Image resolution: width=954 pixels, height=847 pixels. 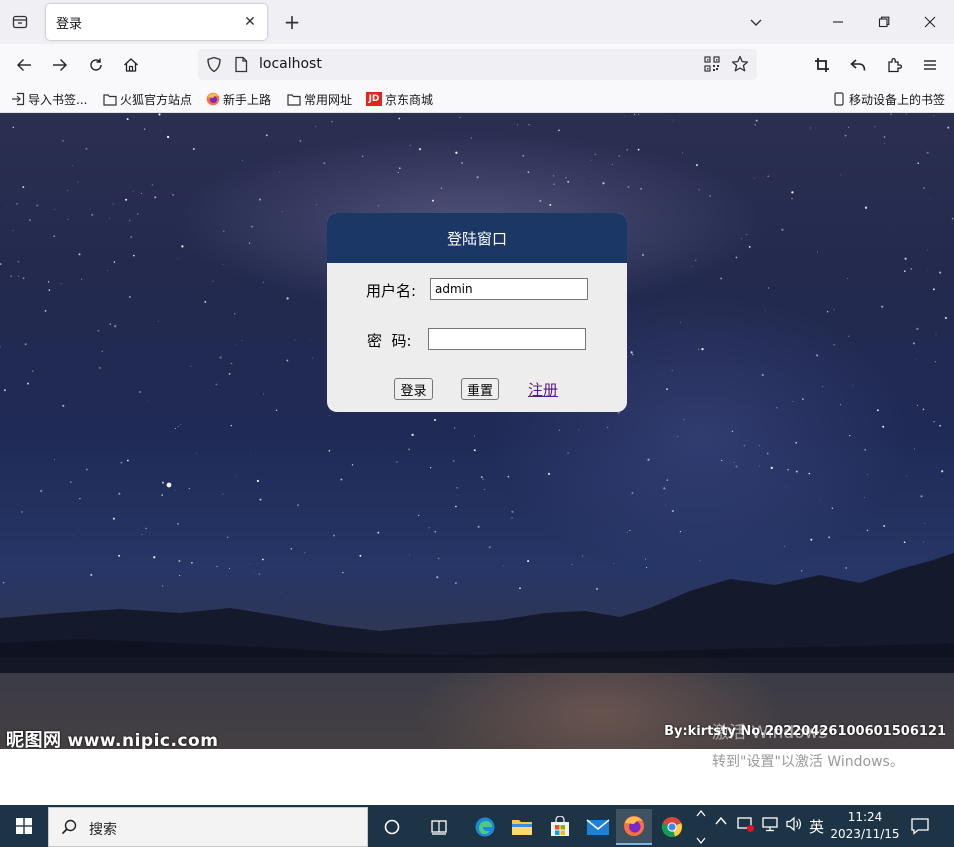 I want to click on shield-icon, so click(x=214, y=66).